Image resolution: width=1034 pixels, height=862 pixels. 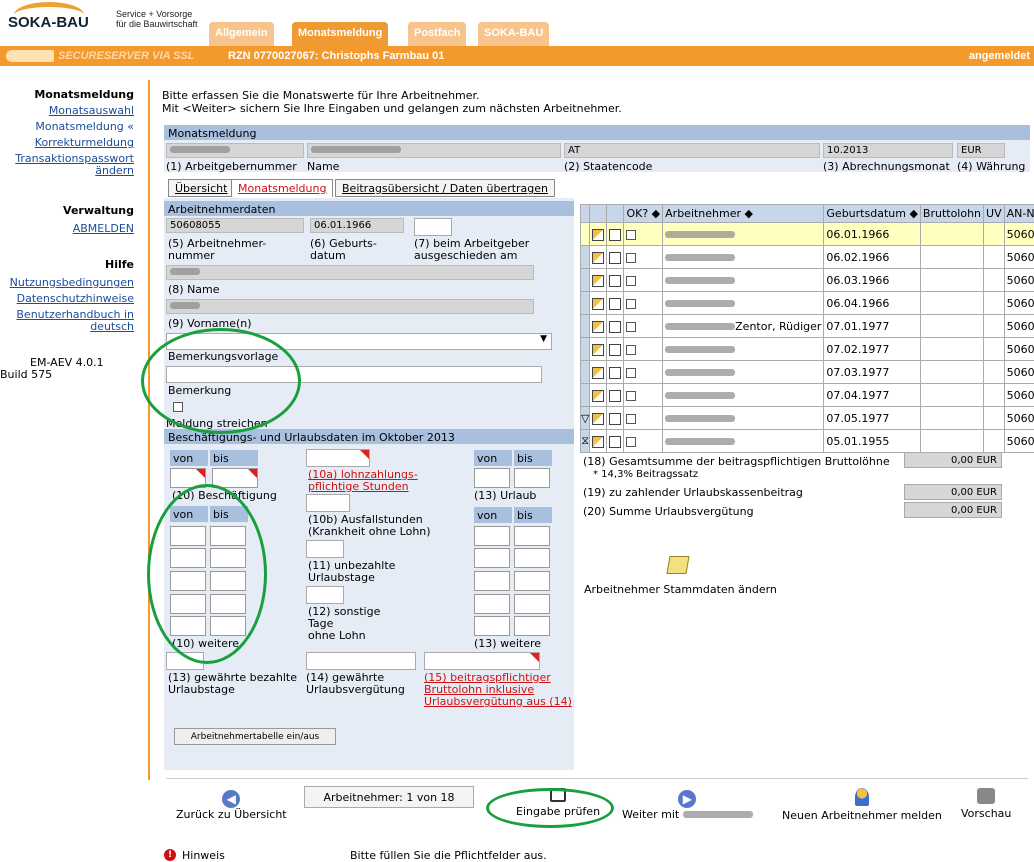 I want to click on sidebar-item-monatsauswahl: Monatsauswahl, so click(x=91, y=110).